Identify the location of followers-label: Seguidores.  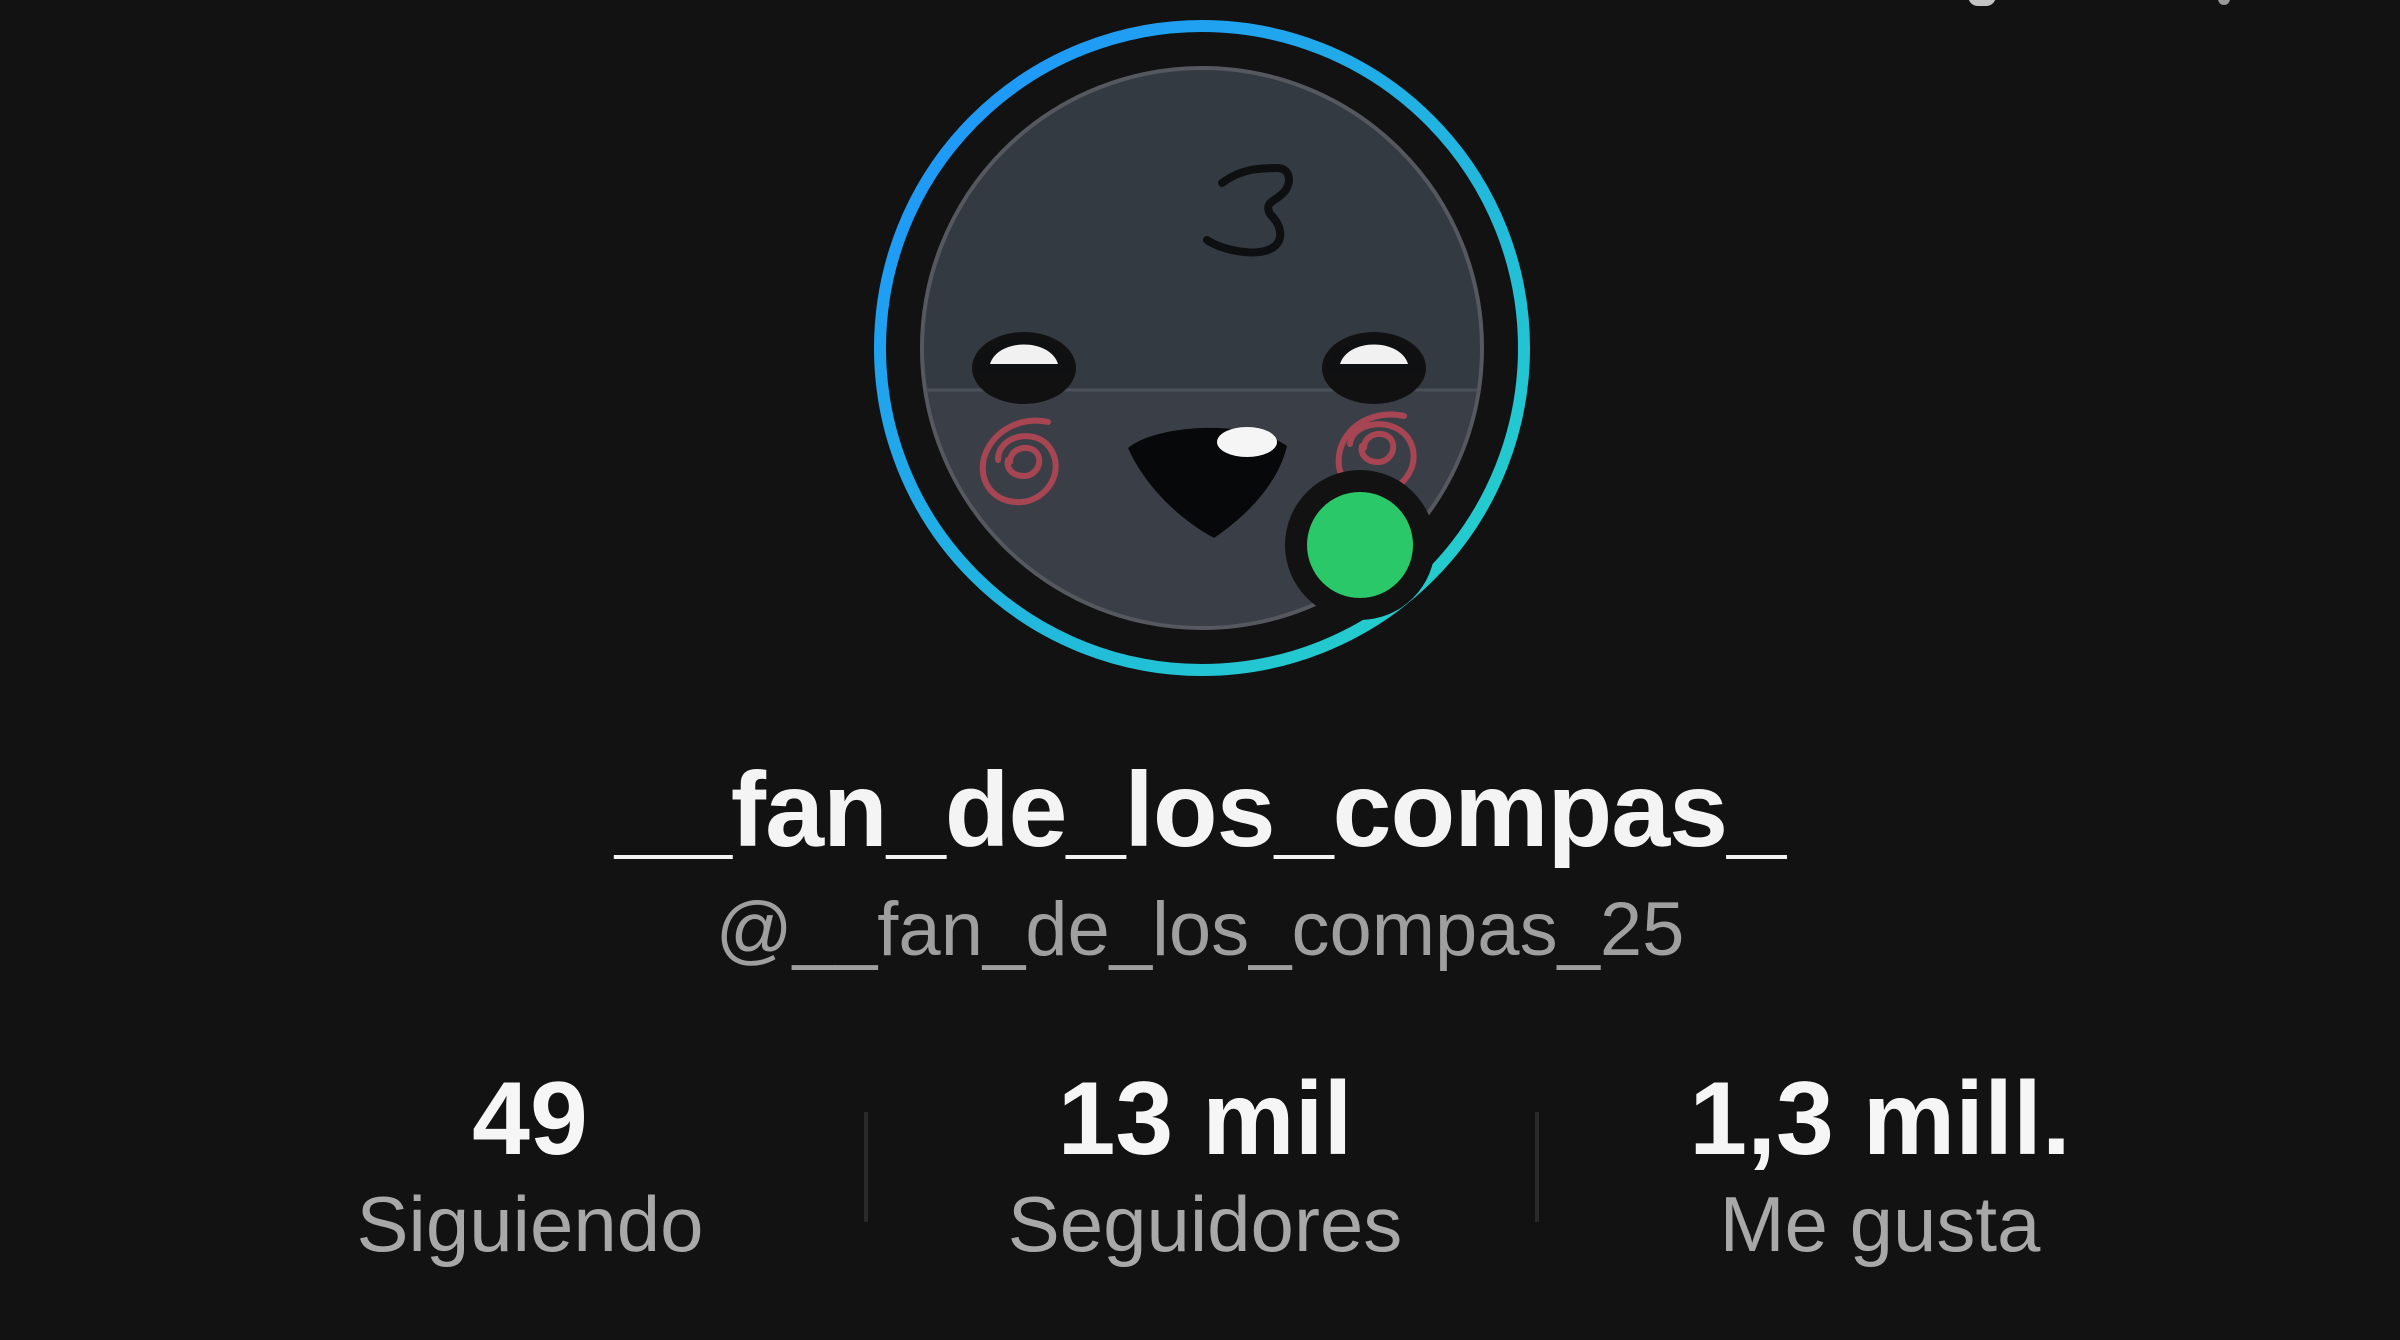
(1205, 1224).